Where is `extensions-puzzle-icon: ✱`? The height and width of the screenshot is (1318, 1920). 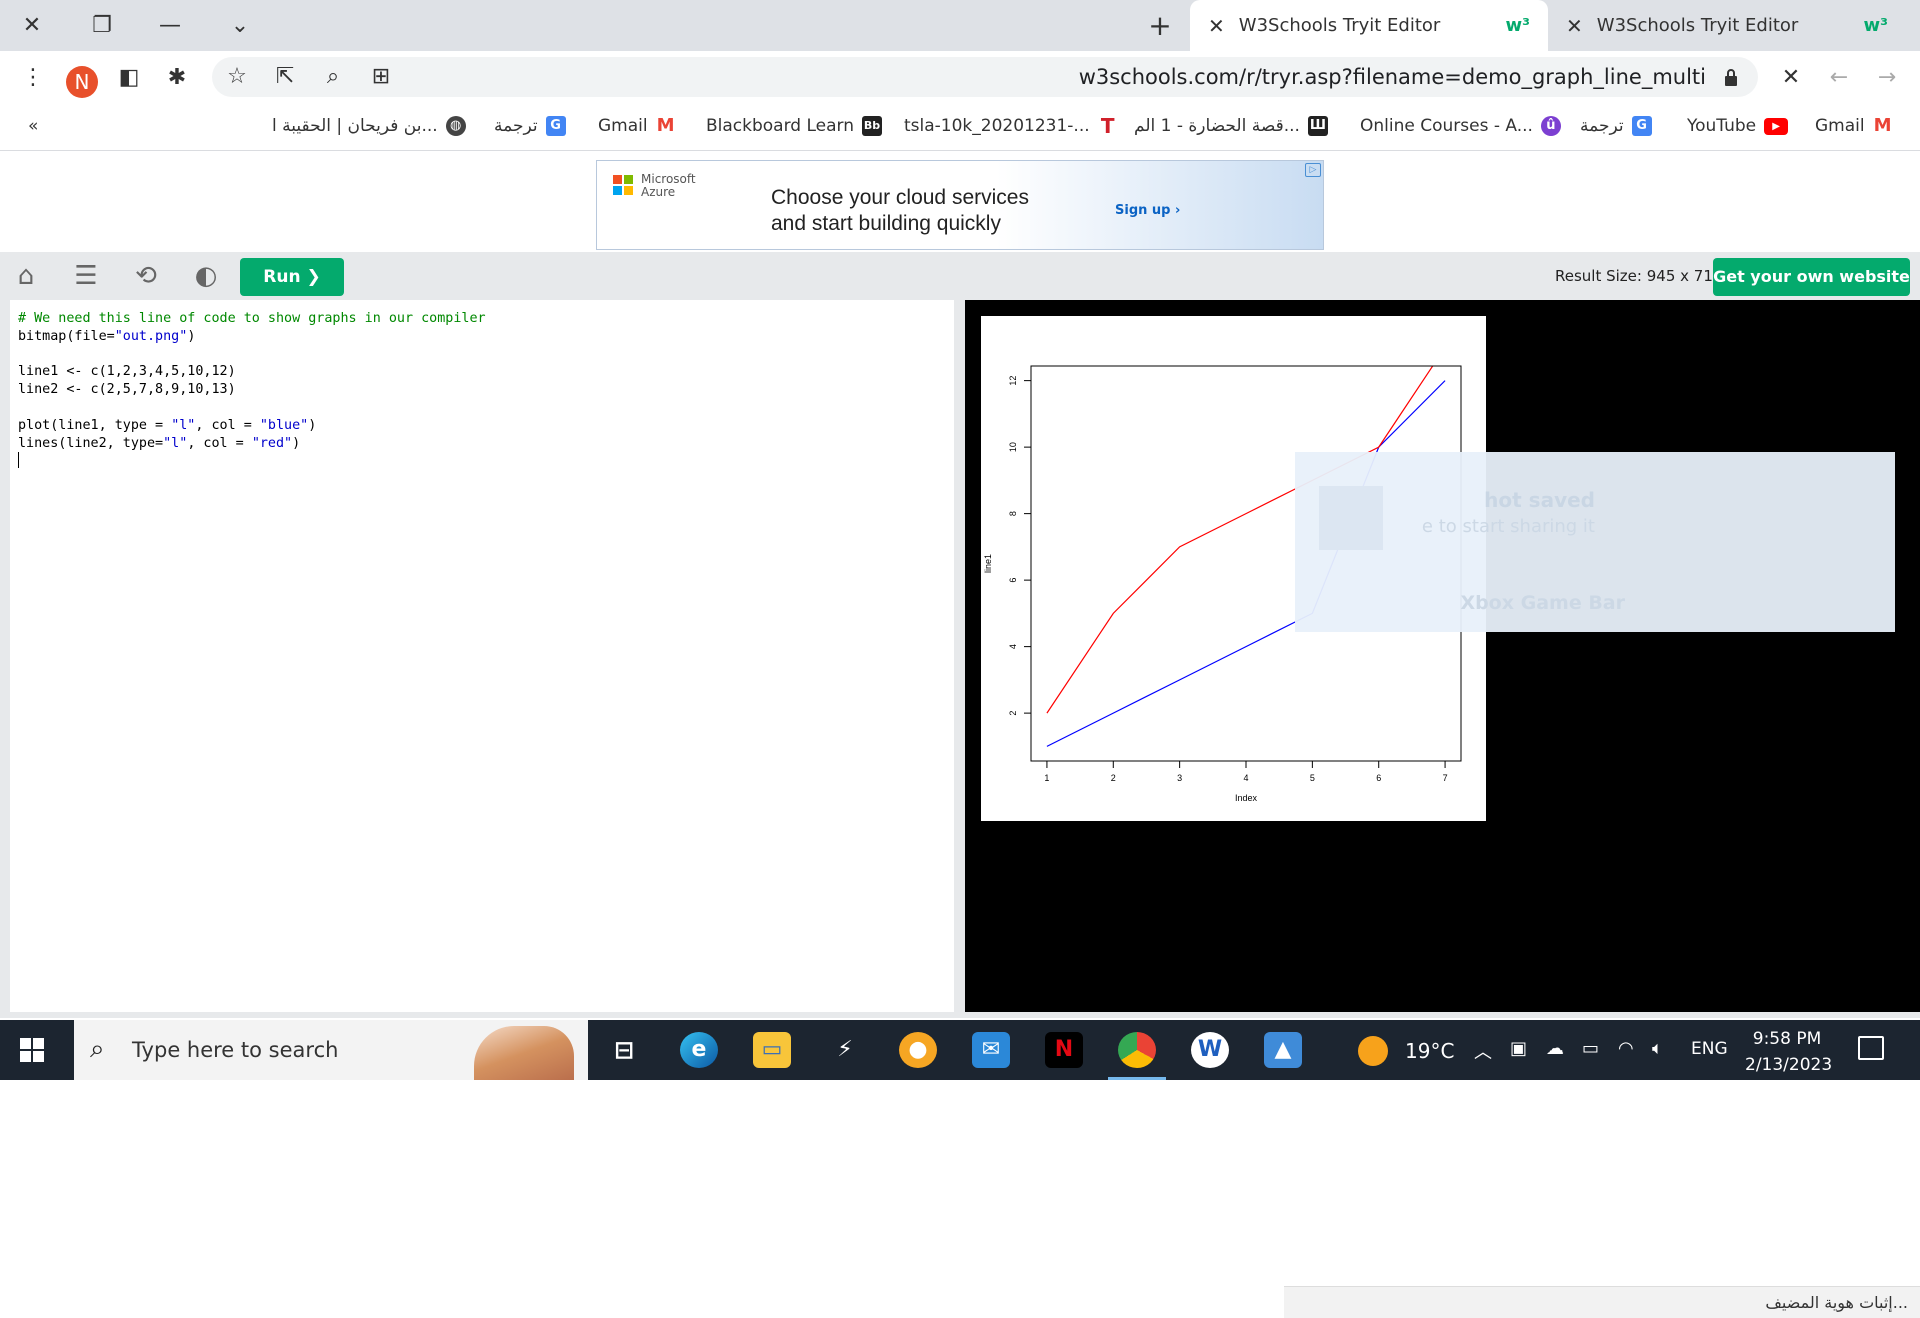
extensions-puzzle-icon: ✱ is located at coordinates (177, 78).